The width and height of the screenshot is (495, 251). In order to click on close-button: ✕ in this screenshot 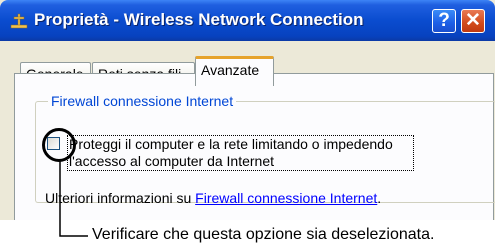, I will do `click(473, 21)`.